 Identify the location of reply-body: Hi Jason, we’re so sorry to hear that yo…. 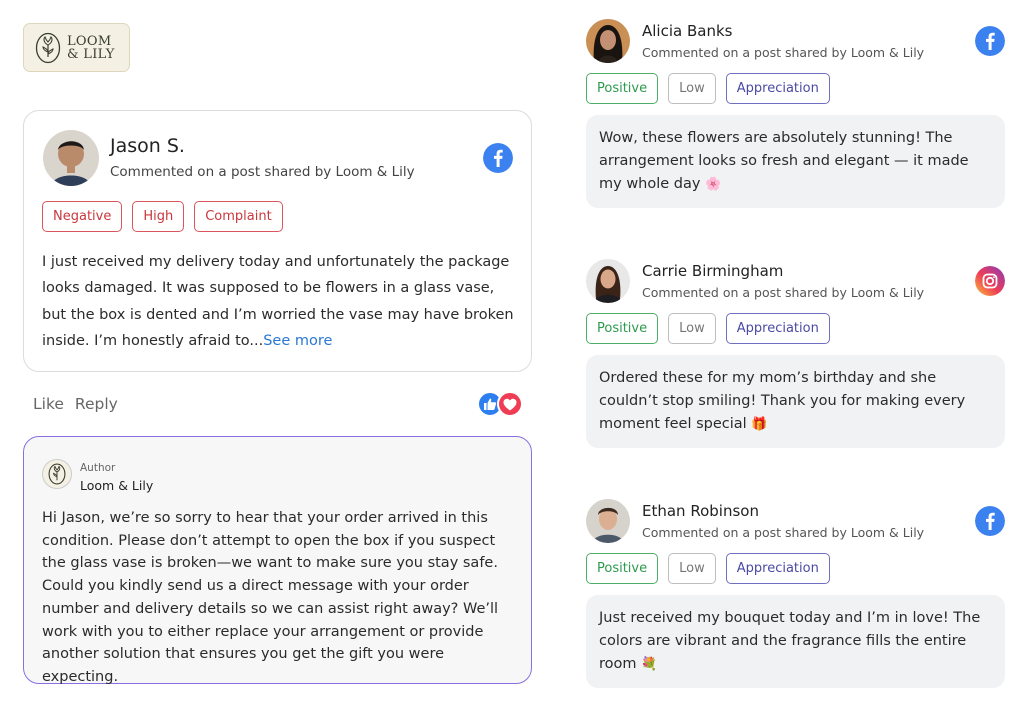
(270, 597).